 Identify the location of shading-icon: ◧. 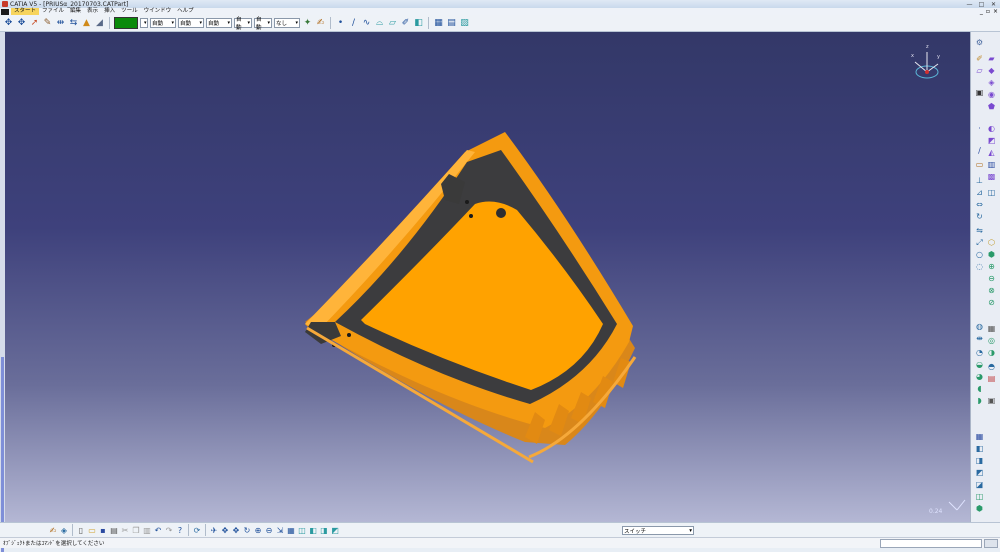
(313, 530).